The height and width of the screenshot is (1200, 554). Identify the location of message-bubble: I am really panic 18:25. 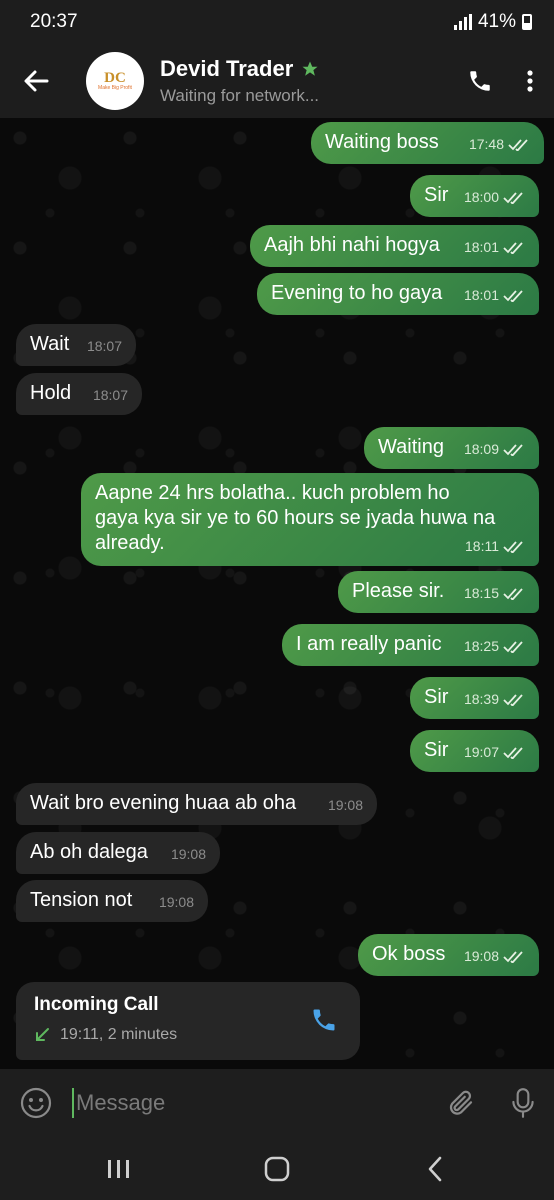
(410, 645).